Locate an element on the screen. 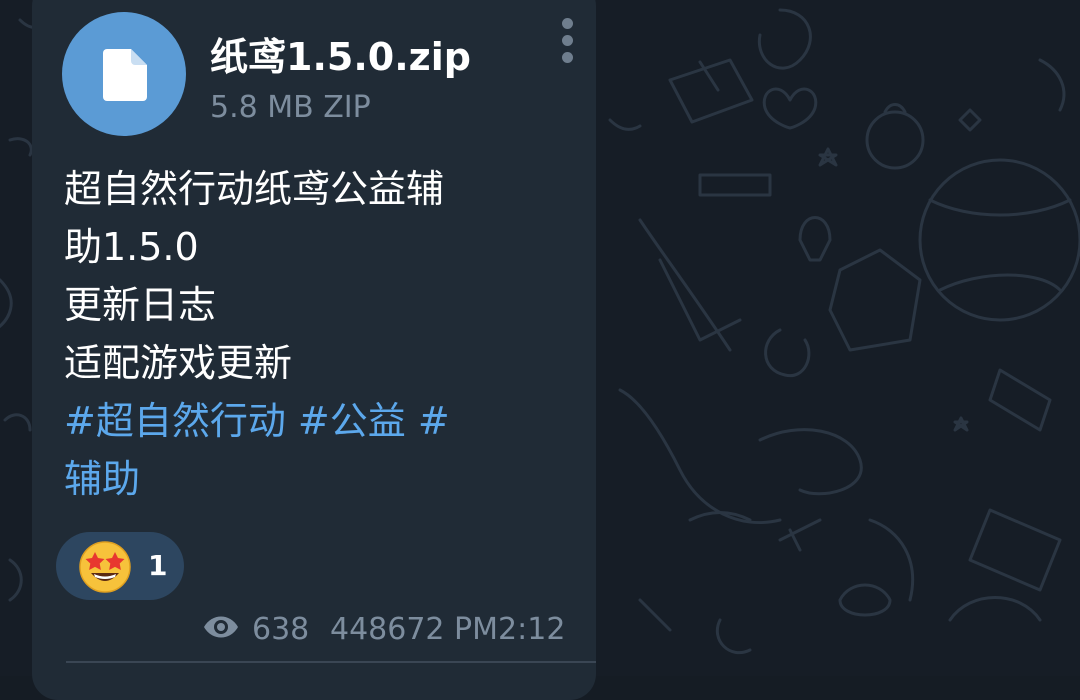 The image size is (1080, 700). file-icon is located at coordinates (125, 75).